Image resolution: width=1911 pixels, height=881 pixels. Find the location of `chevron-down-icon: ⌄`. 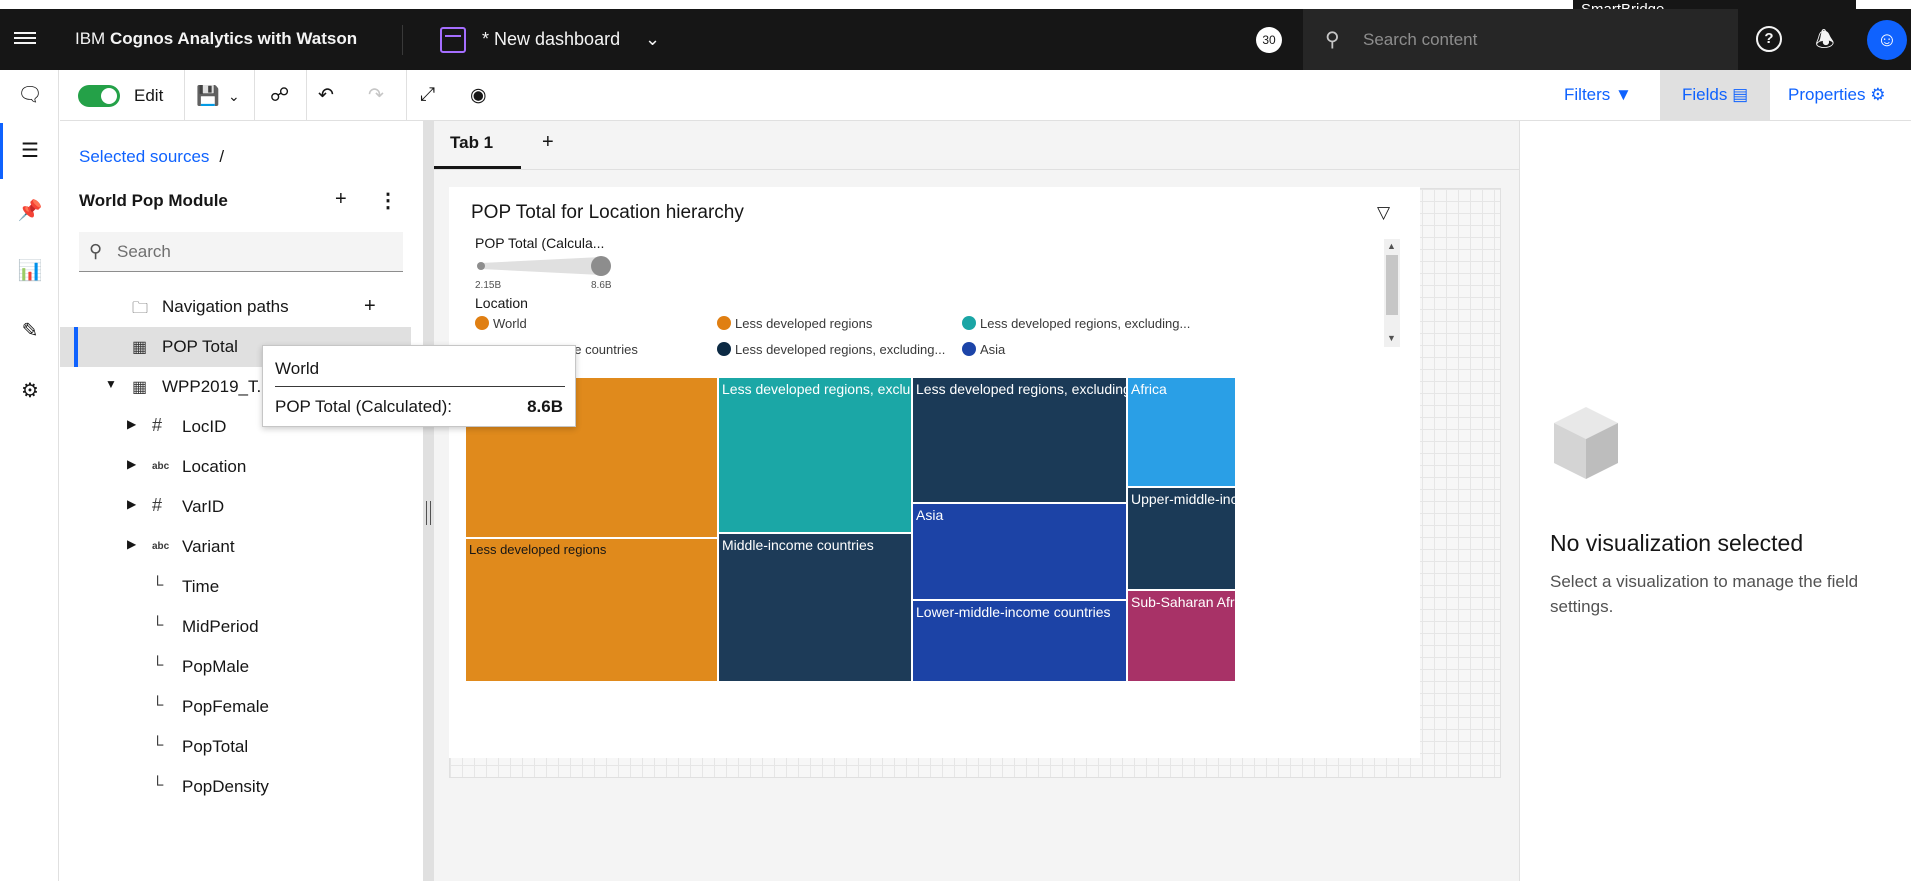

chevron-down-icon: ⌄ is located at coordinates (652, 39).